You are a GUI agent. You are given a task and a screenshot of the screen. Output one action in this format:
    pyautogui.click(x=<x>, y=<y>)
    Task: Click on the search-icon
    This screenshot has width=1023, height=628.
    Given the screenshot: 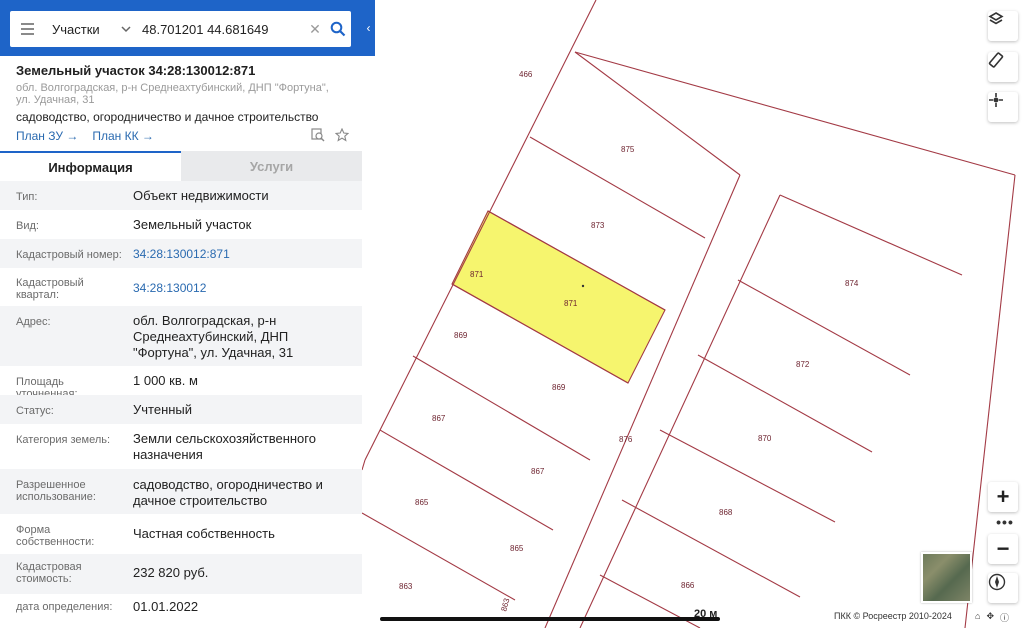 What is the action you would take?
    pyautogui.click(x=338, y=29)
    